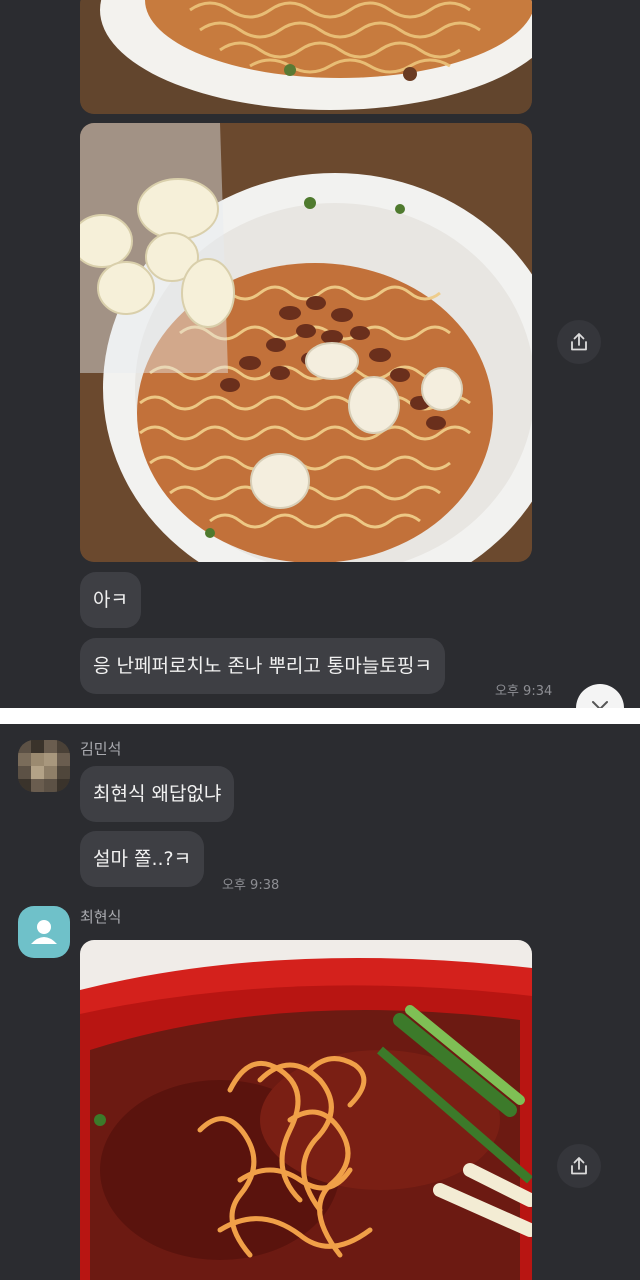  What do you see at coordinates (262, 666) in the screenshot?
I see `message-bubble: 응 난페퍼로치노 존나 뿌리고 통마늘토핑ㅋ` at bounding box center [262, 666].